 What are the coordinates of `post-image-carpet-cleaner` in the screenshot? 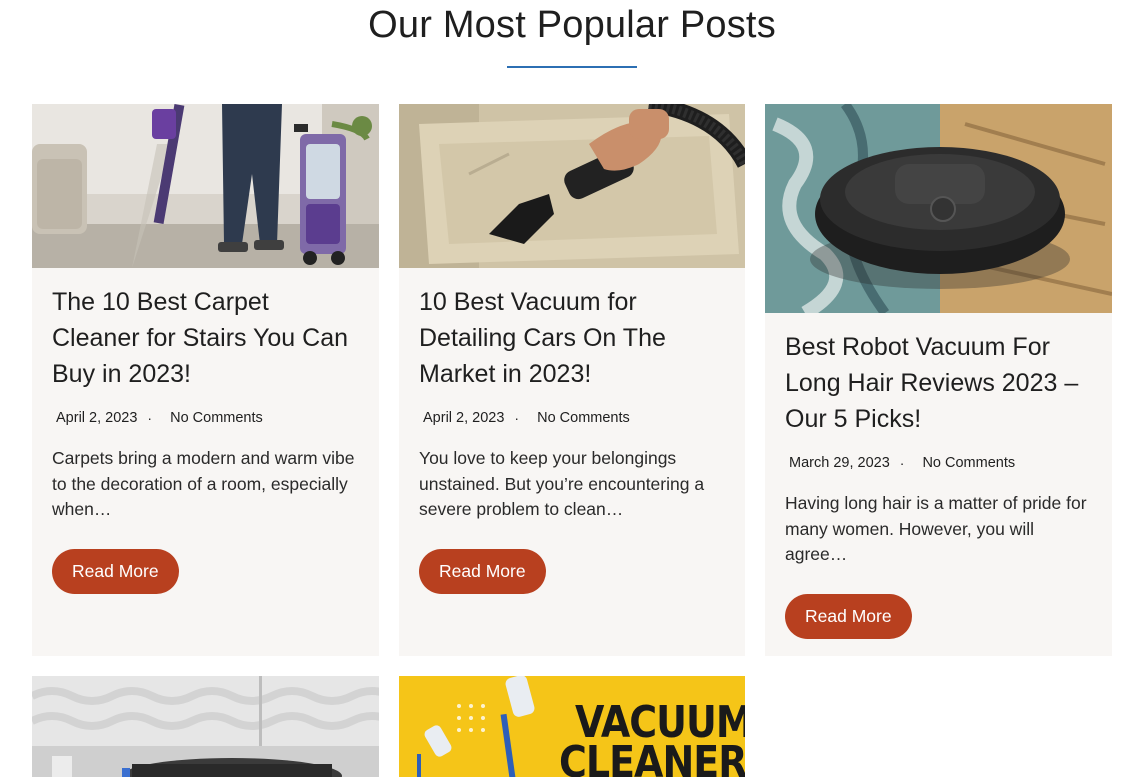 It's located at (205, 186).